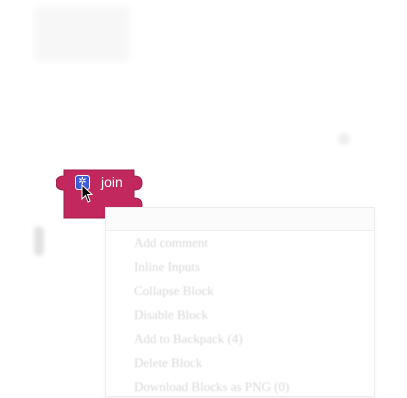 The width and height of the screenshot is (407, 398). What do you see at coordinates (39, 241) in the screenshot?
I see `faded-block-edge` at bounding box center [39, 241].